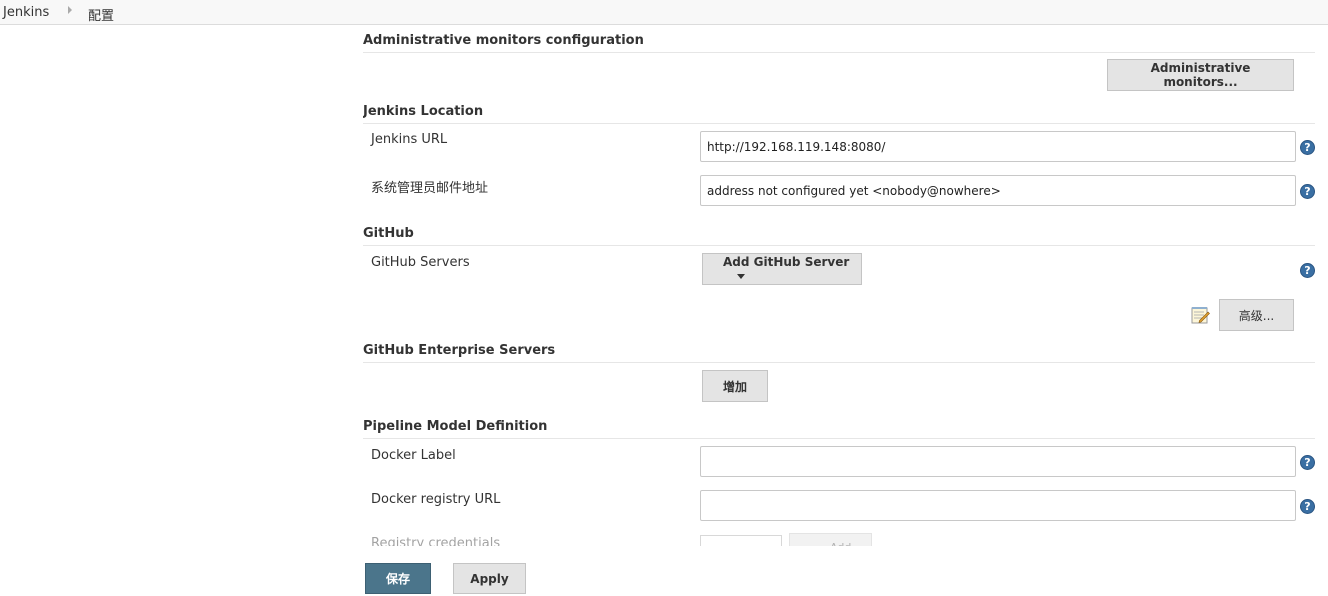  What do you see at coordinates (664, 571) in the screenshot?
I see `bottom-button-bar` at bounding box center [664, 571].